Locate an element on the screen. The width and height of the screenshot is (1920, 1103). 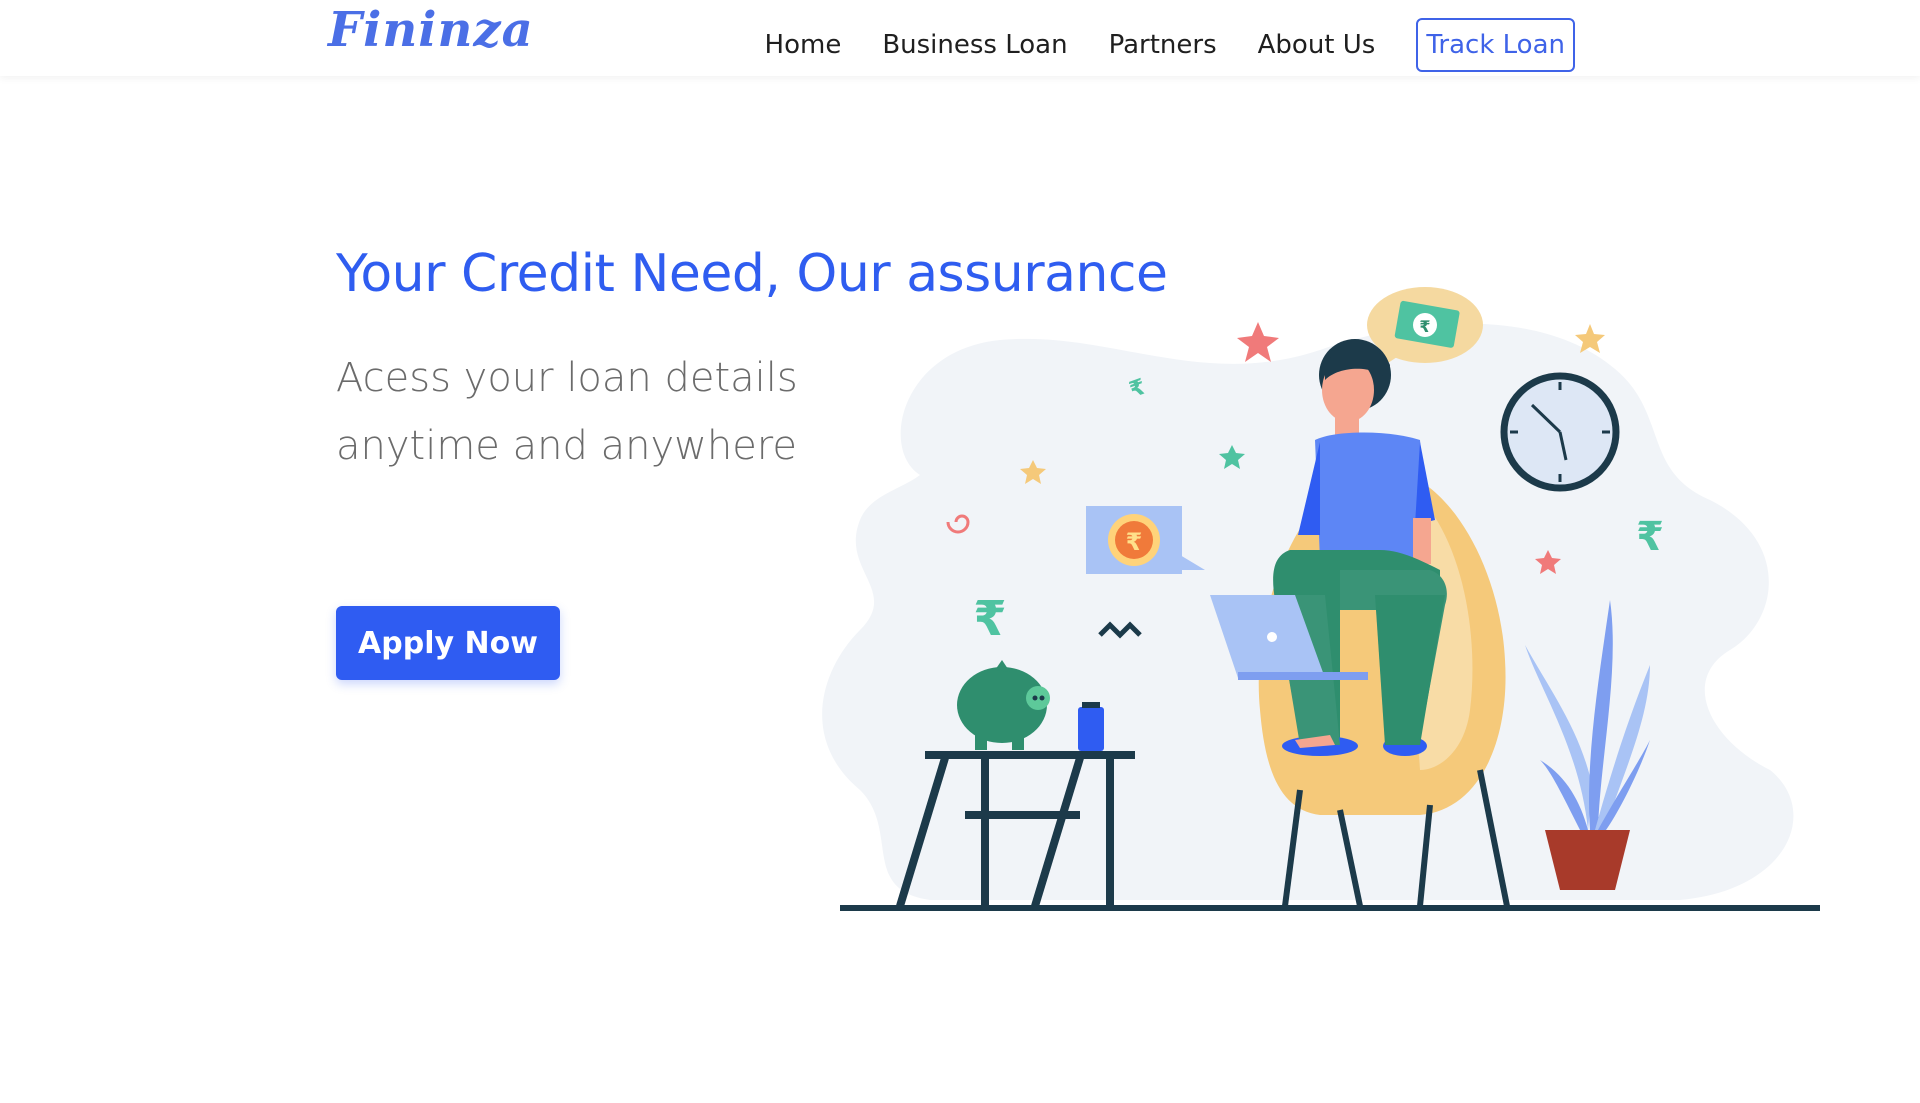
logo-text: Fininza is located at coordinates (431, 30).